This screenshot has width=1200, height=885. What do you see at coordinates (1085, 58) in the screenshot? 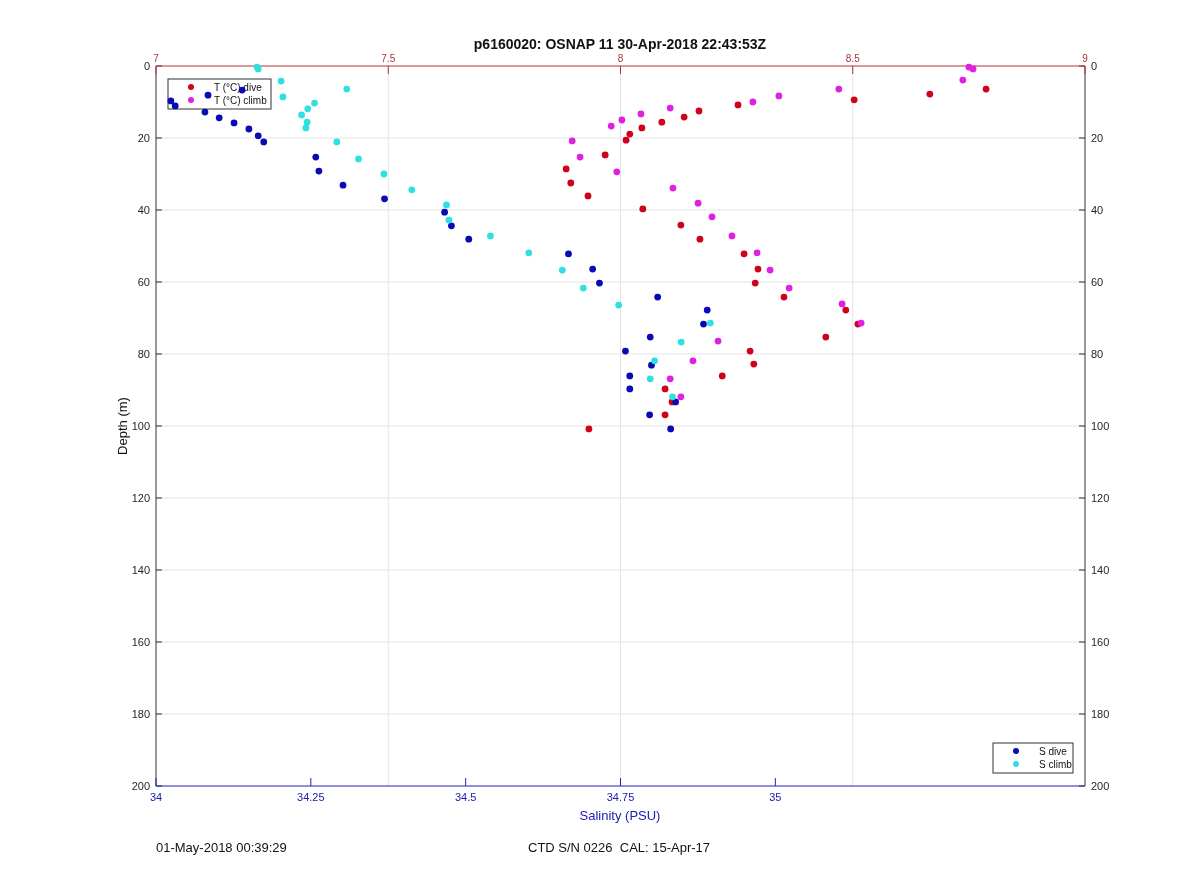
I see `tick-label: 9` at bounding box center [1085, 58].